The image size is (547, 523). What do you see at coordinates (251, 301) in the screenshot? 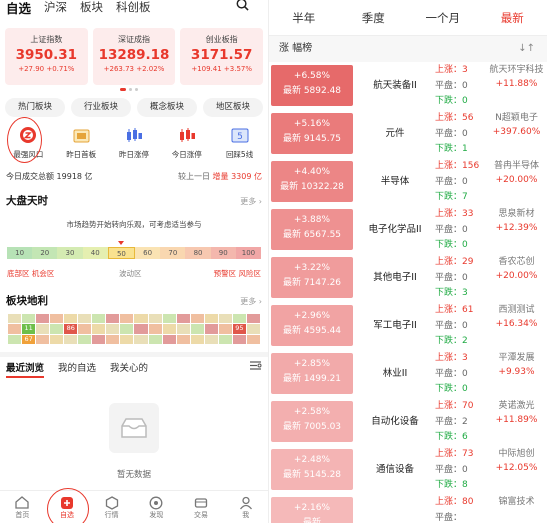
I see `sector-heat-more: 更多 ›` at bounding box center [251, 301].